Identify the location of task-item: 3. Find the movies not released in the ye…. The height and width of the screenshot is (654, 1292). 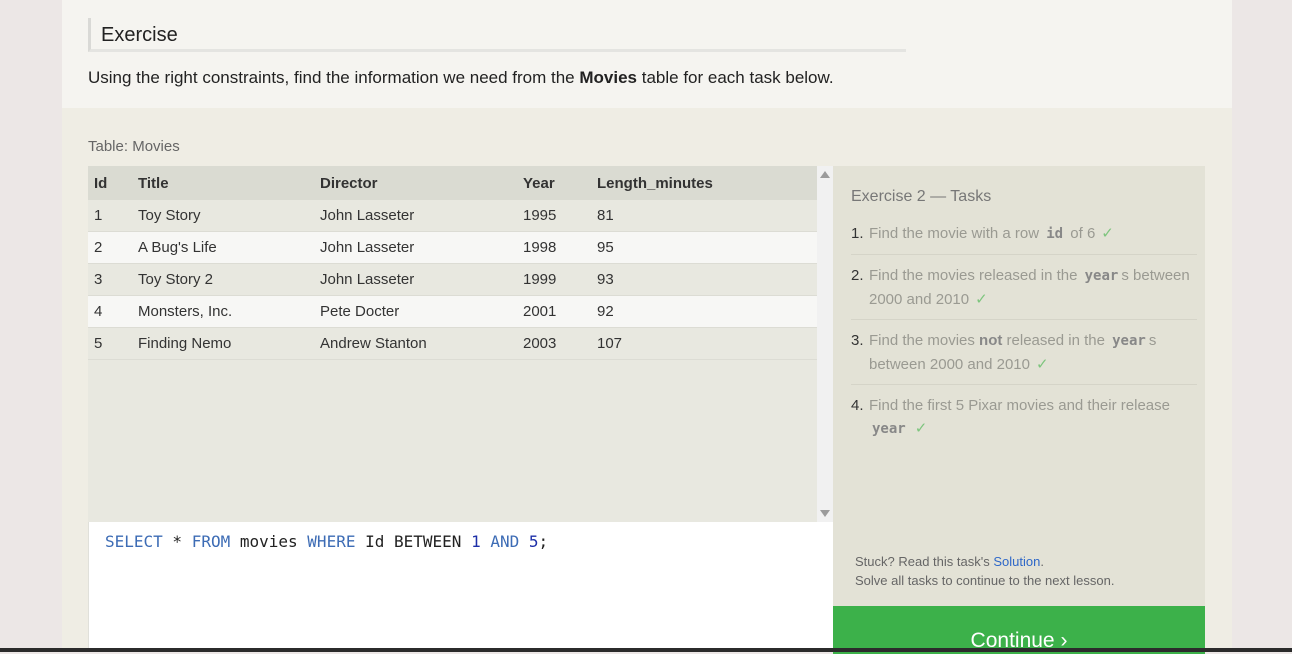
(1024, 357).